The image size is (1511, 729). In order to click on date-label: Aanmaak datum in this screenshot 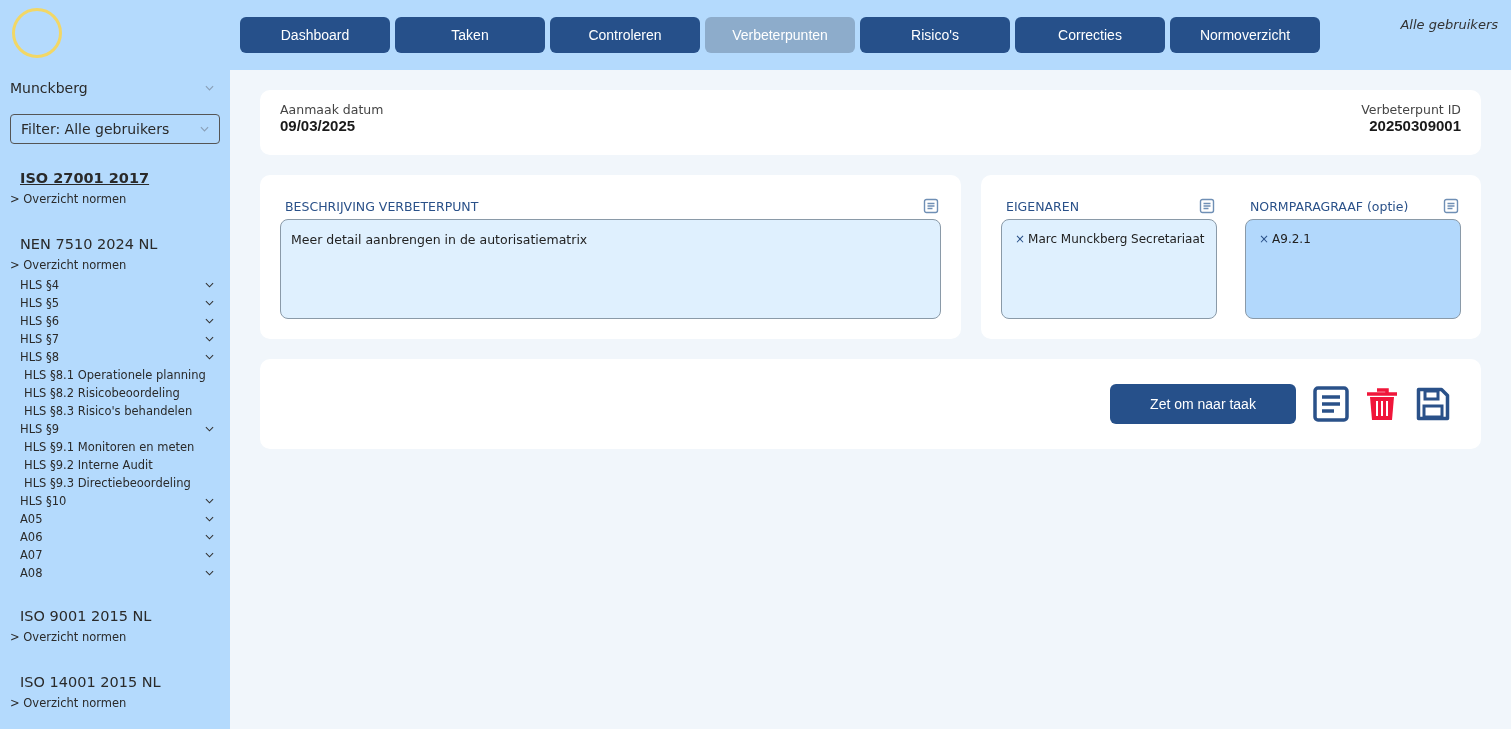, I will do `click(332, 109)`.